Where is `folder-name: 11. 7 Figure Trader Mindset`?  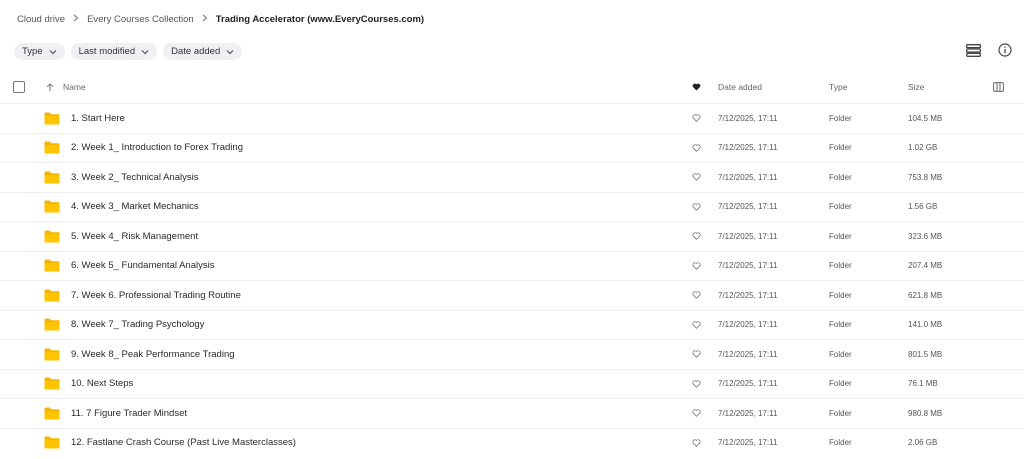 folder-name: 11. 7 Figure Trader Mindset is located at coordinates (129, 413).